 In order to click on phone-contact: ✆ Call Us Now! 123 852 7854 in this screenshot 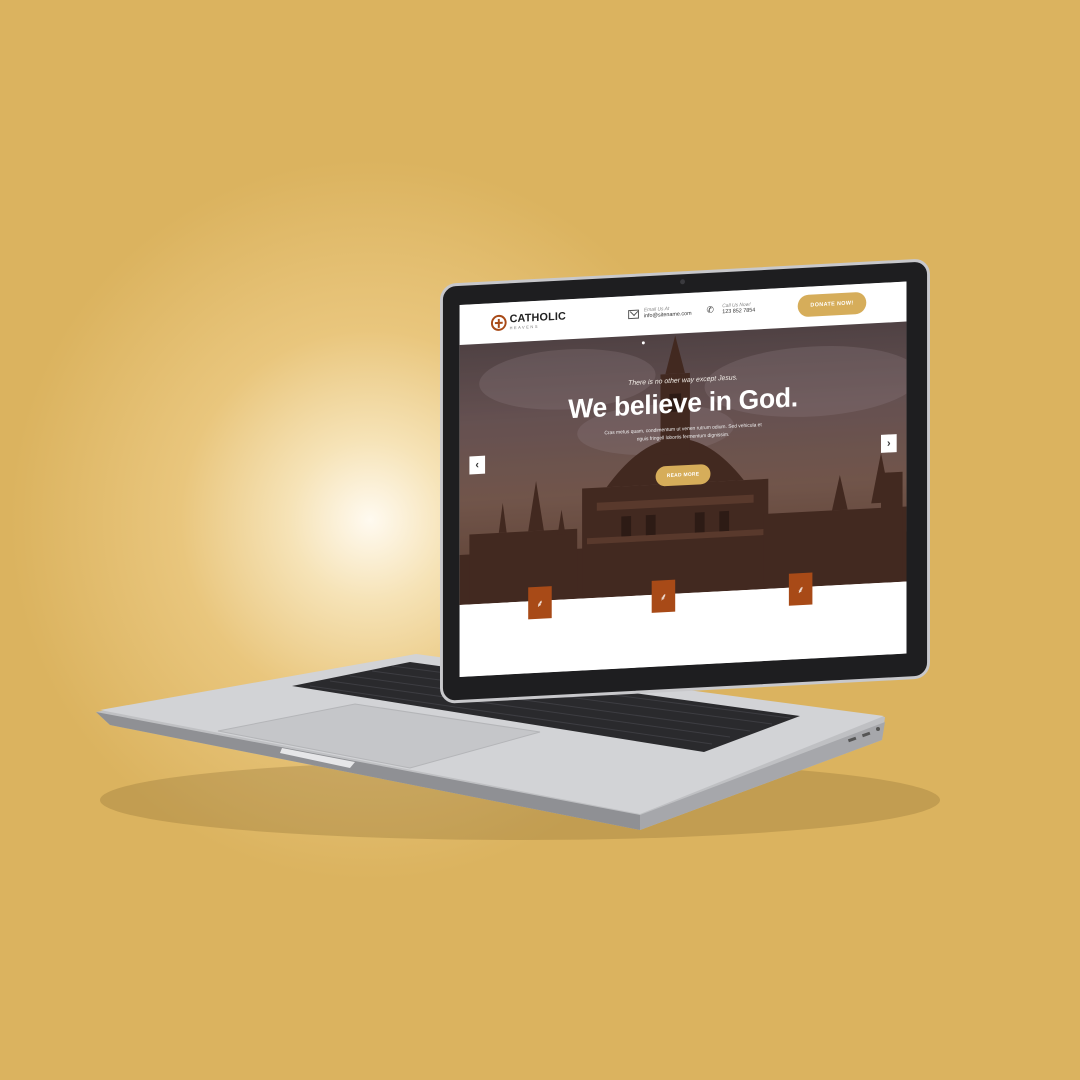, I will do `click(731, 309)`.